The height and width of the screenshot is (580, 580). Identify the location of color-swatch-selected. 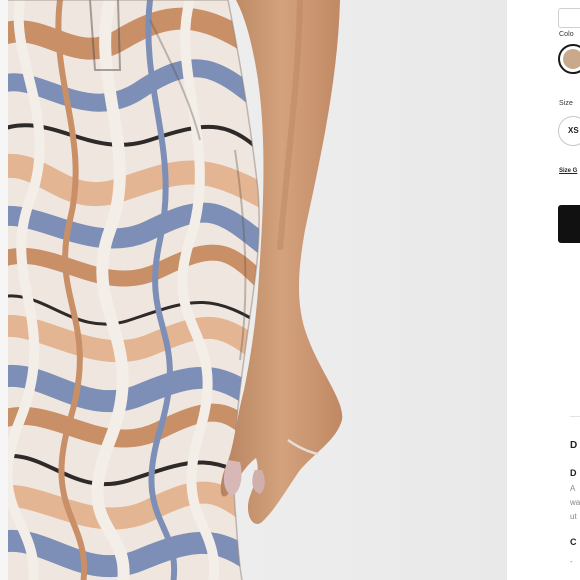
(569, 59).